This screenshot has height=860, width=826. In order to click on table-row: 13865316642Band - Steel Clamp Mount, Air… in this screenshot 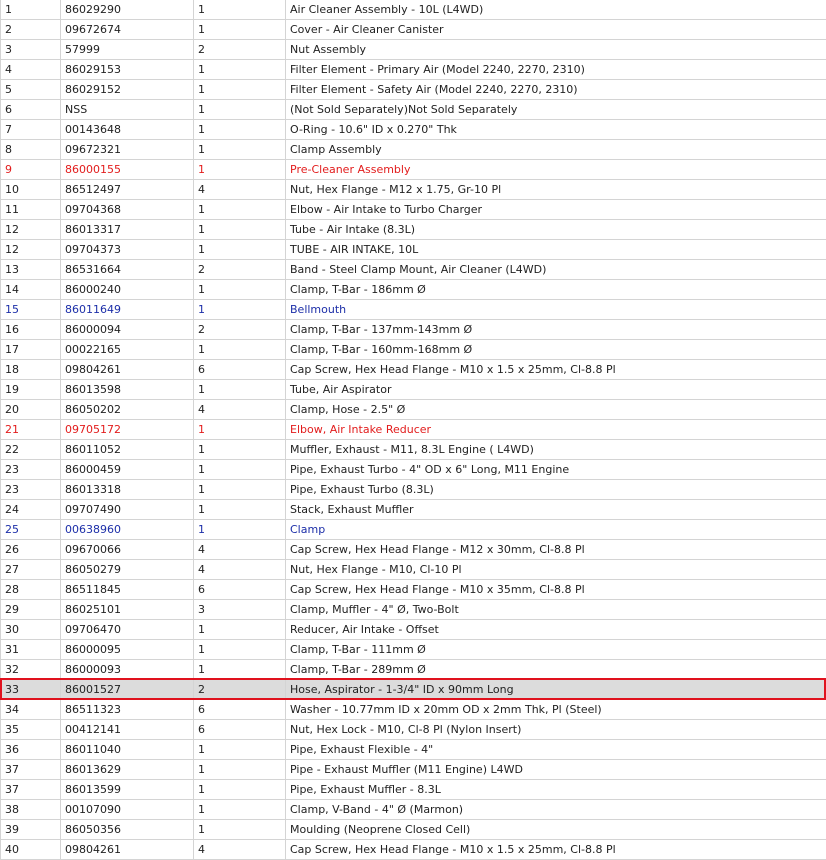, I will do `click(413, 270)`.